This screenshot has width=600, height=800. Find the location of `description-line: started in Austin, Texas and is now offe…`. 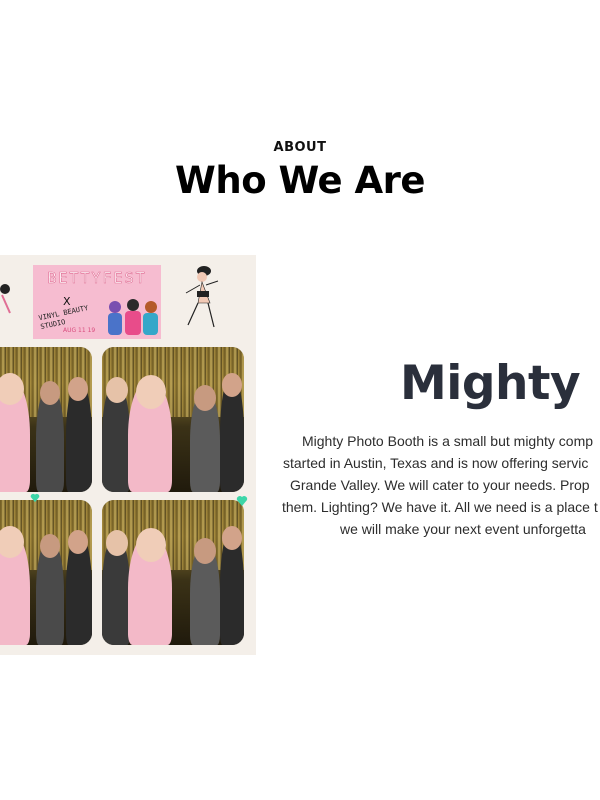

description-line: started in Austin, Texas and is now offe… is located at coordinates (436, 463).